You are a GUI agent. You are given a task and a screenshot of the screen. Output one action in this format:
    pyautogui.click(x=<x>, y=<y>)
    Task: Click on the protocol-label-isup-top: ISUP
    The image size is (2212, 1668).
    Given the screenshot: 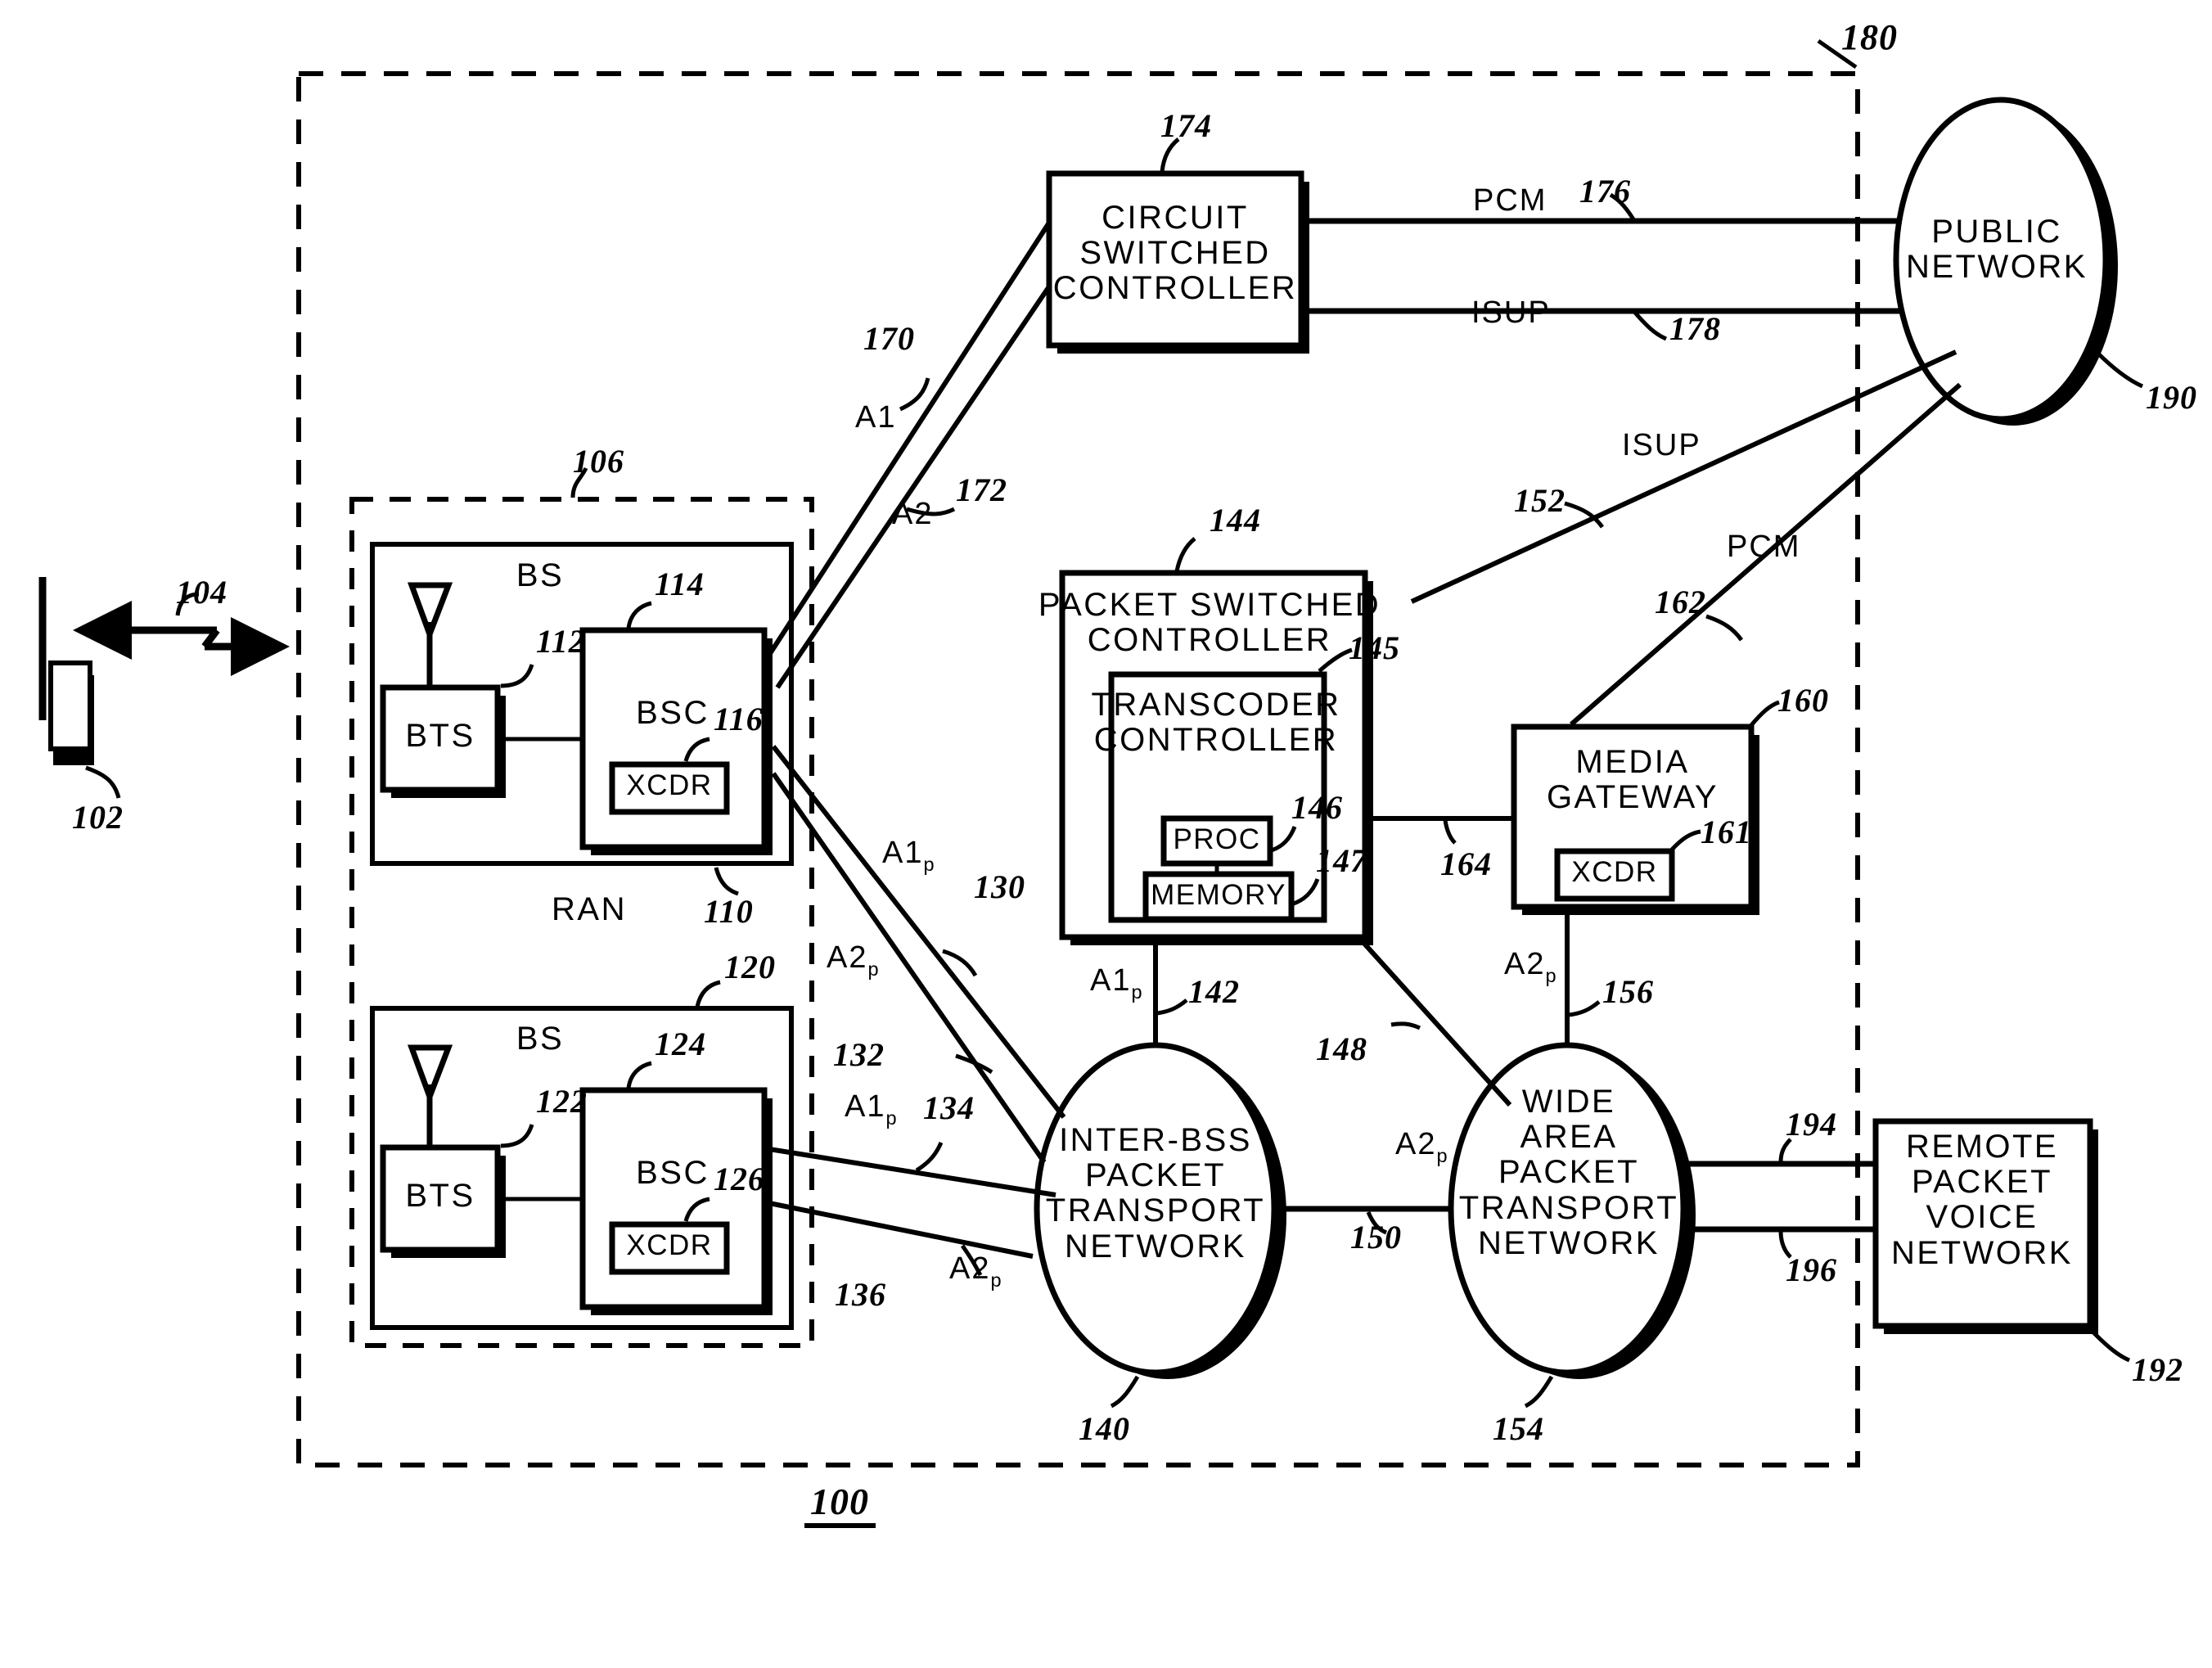 What is the action you would take?
    pyautogui.click(x=1511, y=312)
    